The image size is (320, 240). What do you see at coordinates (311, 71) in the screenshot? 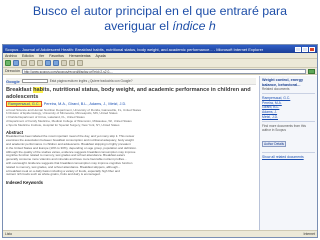
I see `go-button` at bounding box center [311, 71].